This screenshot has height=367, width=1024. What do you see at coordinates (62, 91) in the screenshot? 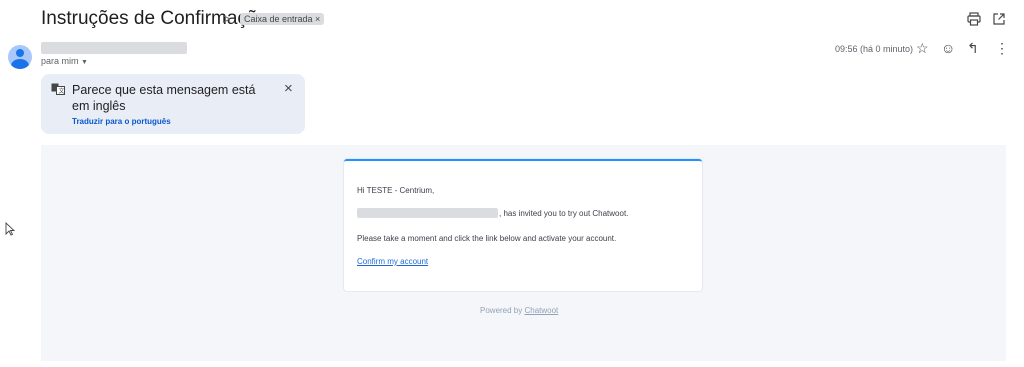
I see `svg-text: 文` at bounding box center [62, 91].